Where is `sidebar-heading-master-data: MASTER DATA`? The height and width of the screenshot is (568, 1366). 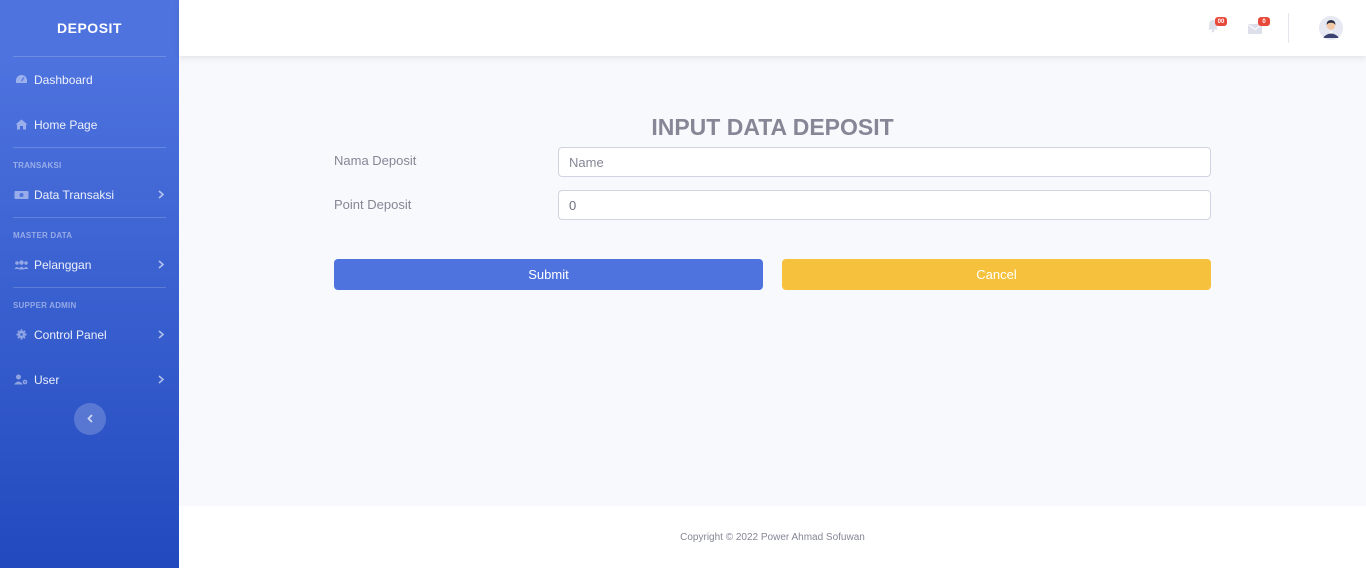 sidebar-heading-master-data: MASTER DATA is located at coordinates (43, 235).